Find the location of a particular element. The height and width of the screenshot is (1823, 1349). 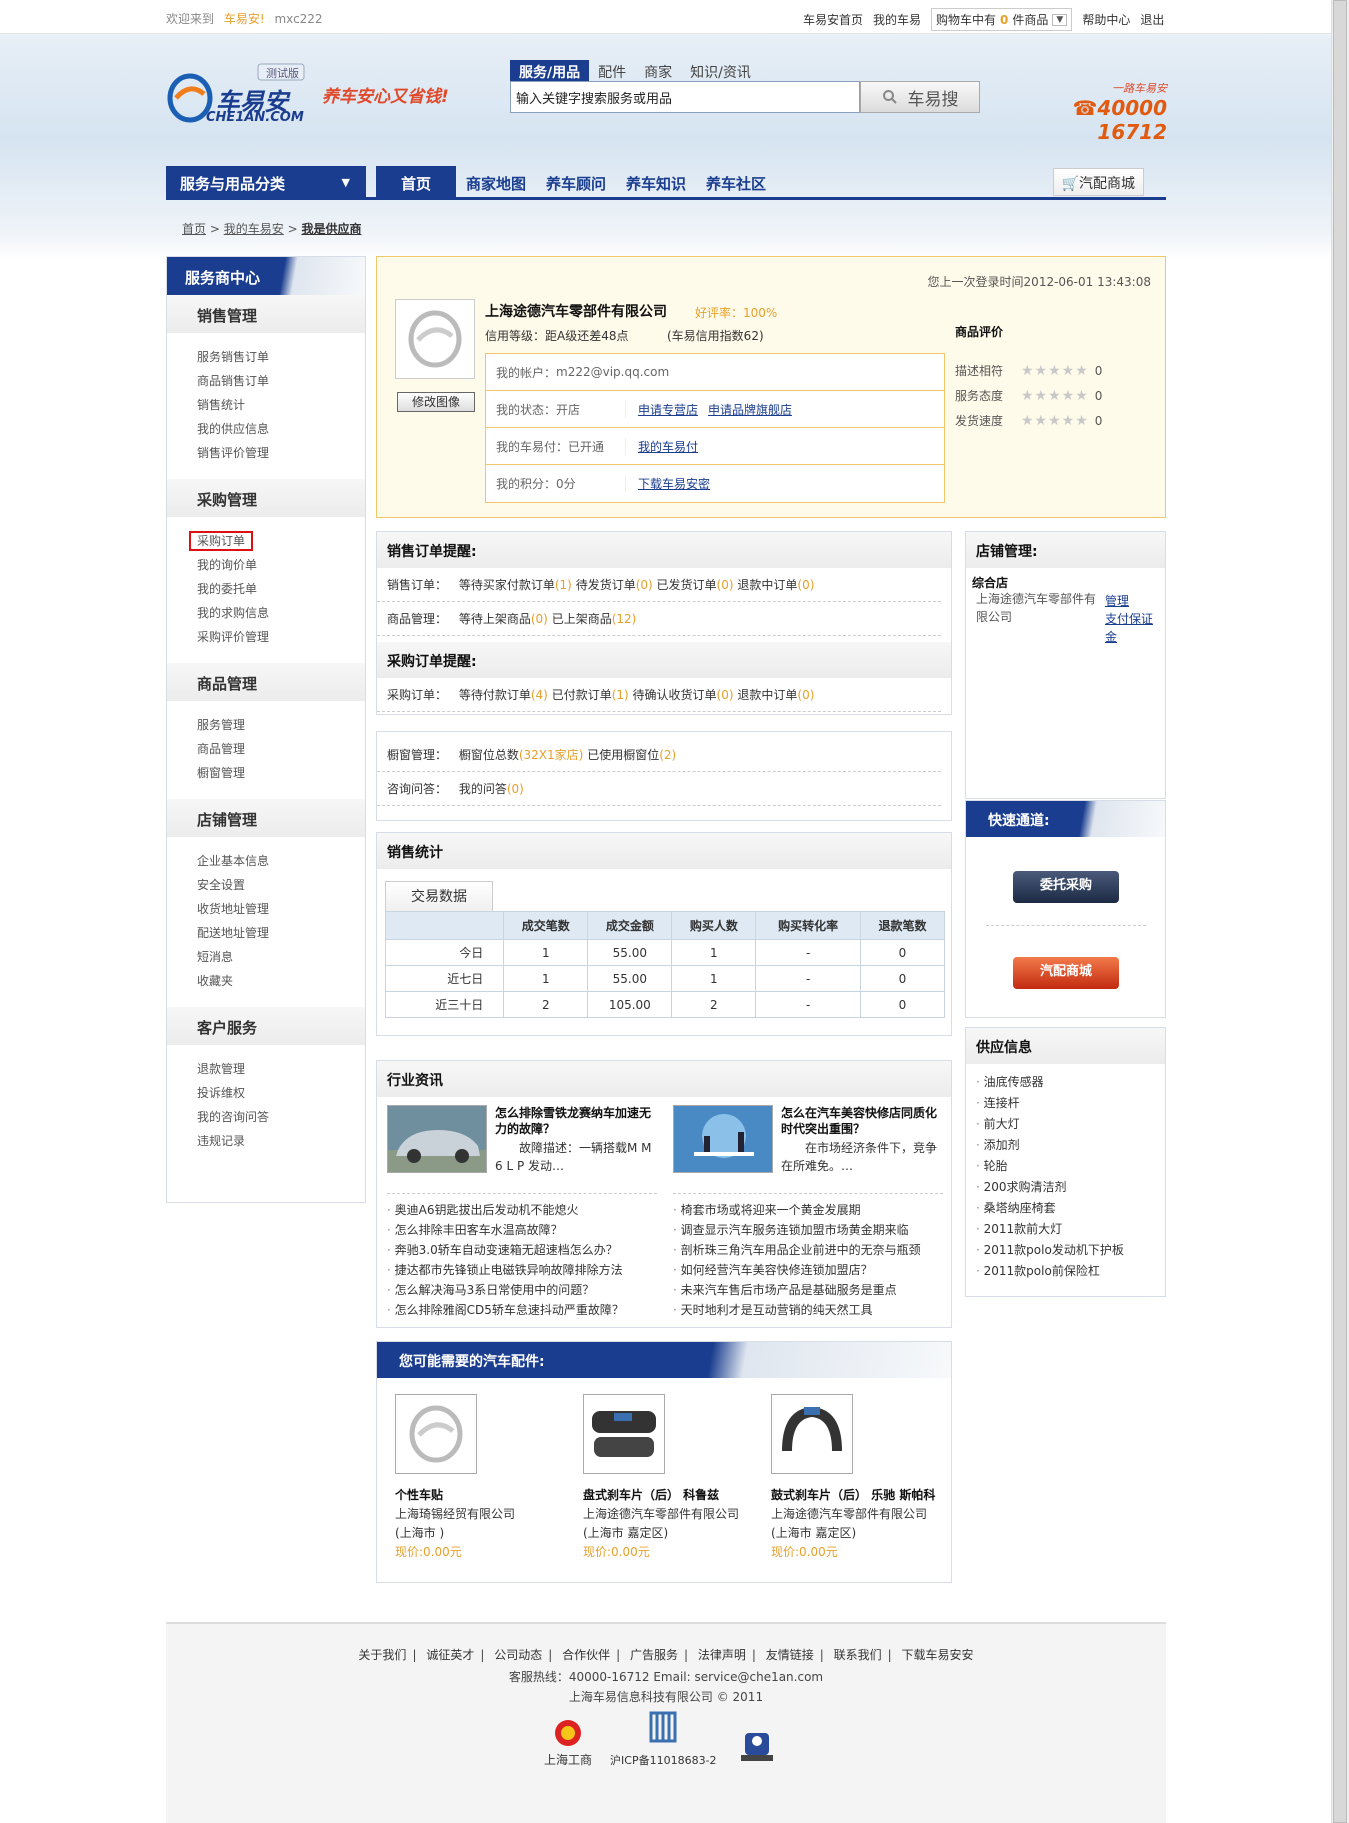

list-item: 添加剂 is located at coordinates (1065, 1145).